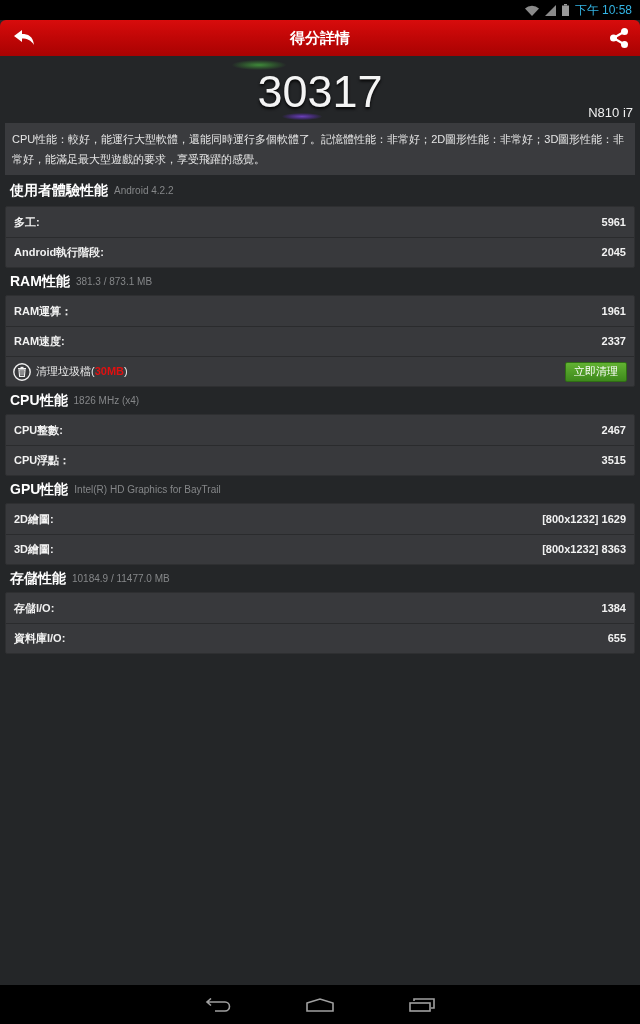 The width and height of the screenshot is (640, 1024). I want to click on test-label: RAM運算：, so click(43, 311).